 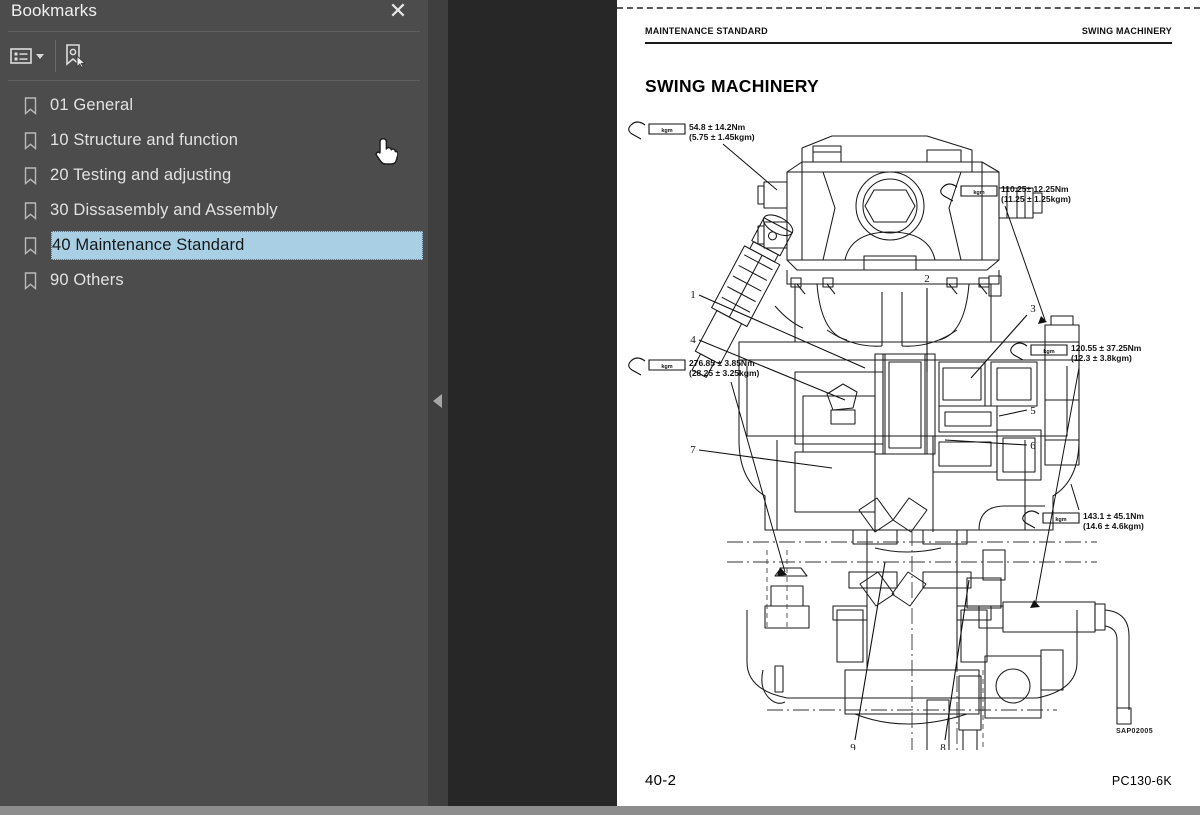 What do you see at coordinates (31, 56) in the screenshot?
I see `list-options-icon` at bounding box center [31, 56].